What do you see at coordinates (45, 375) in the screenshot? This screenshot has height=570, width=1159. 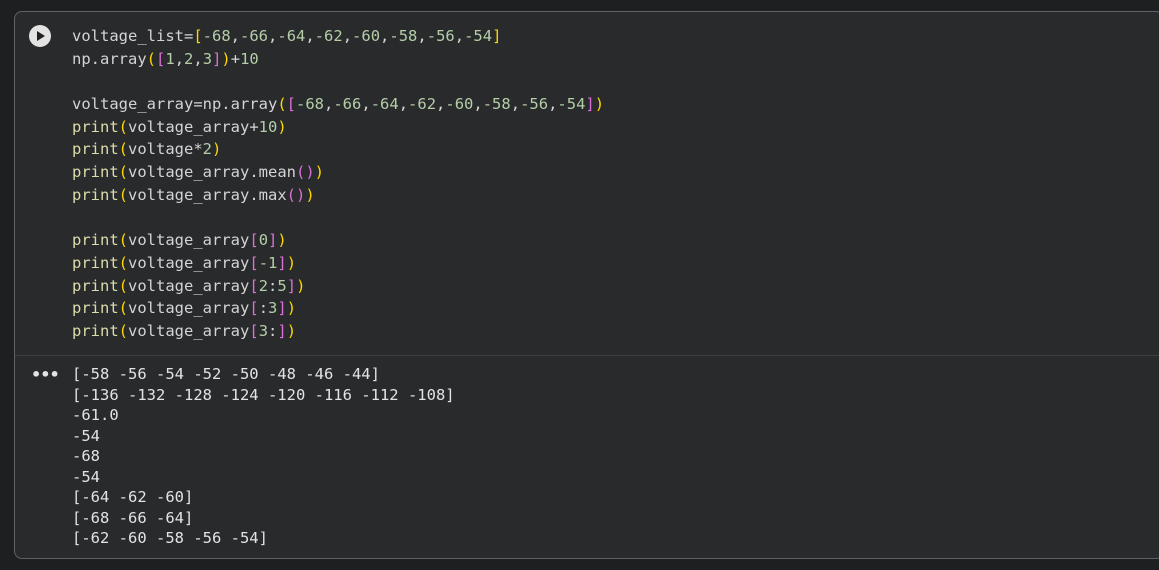 I see `output-menu-button: •••` at bounding box center [45, 375].